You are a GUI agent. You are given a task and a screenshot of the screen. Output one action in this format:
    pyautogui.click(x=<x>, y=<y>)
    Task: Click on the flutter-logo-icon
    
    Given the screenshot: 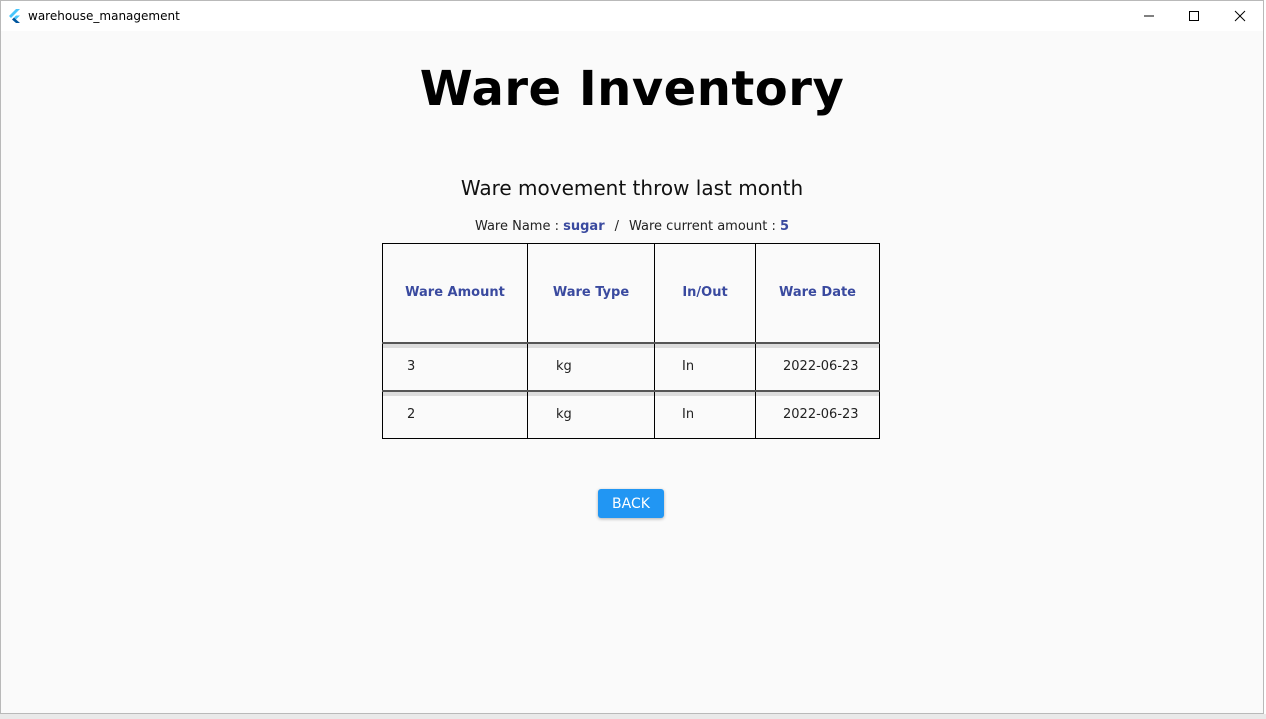 What is the action you would take?
    pyautogui.click(x=14, y=16)
    